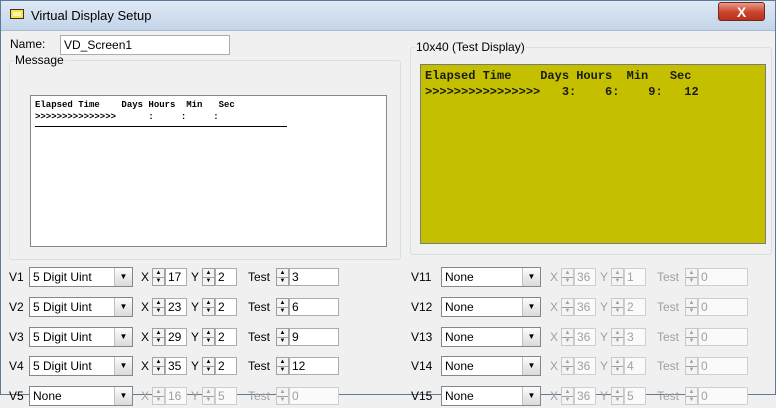 The height and width of the screenshot is (408, 776). I want to click on close-button: X, so click(741, 11).